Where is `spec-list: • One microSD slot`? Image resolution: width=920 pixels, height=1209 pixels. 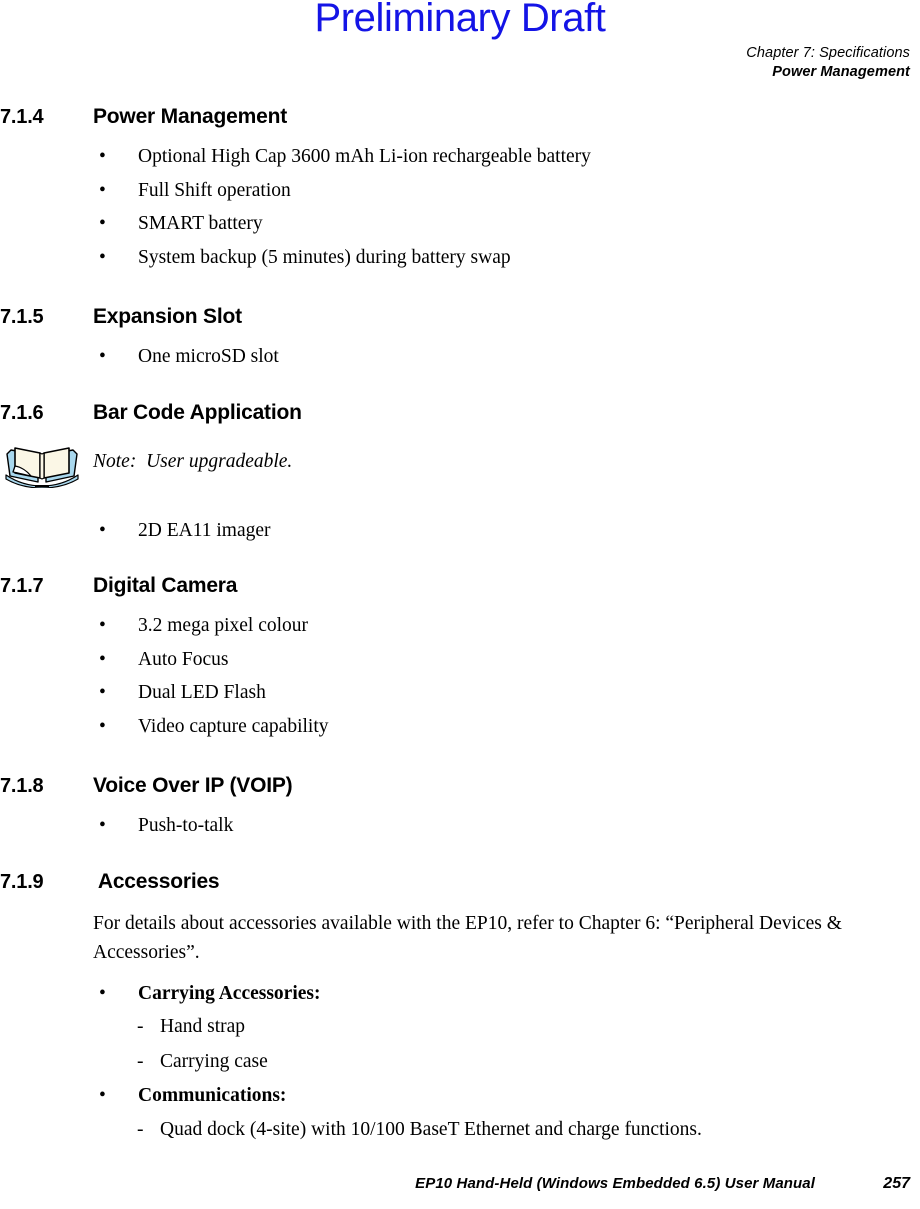 spec-list: • One microSD slot is located at coordinates (460, 357).